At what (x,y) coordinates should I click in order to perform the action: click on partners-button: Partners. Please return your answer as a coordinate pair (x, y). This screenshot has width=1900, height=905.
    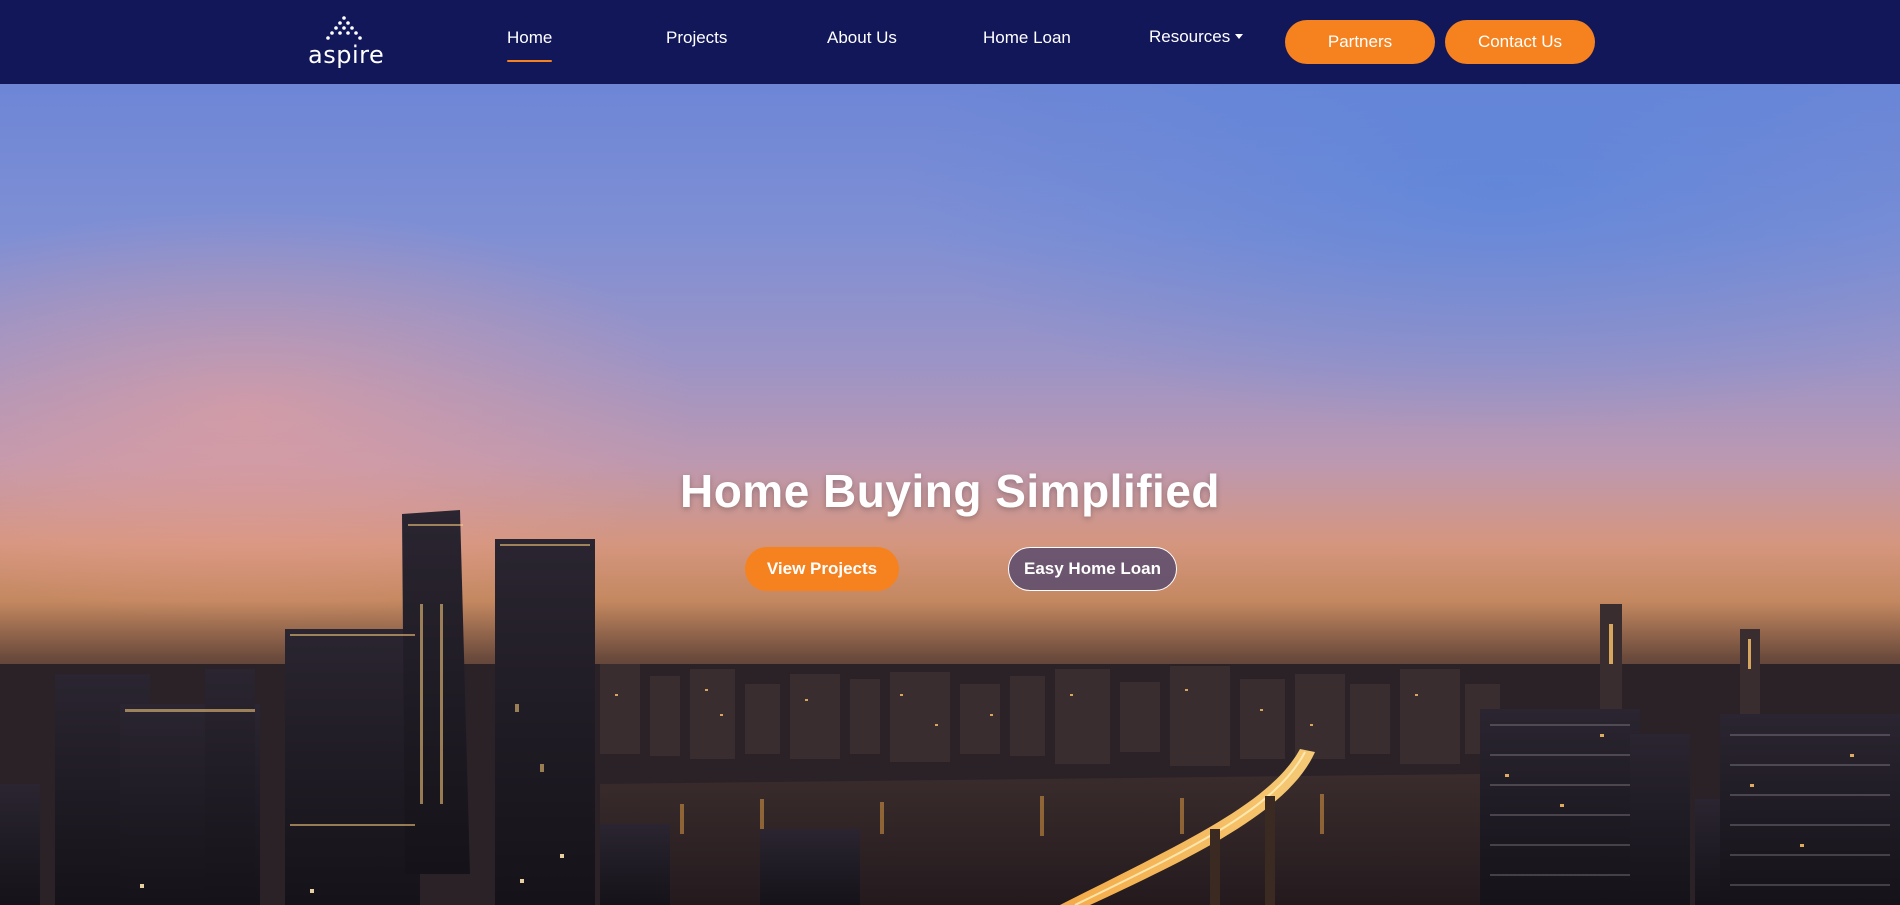
    Looking at the image, I should click on (1360, 42).